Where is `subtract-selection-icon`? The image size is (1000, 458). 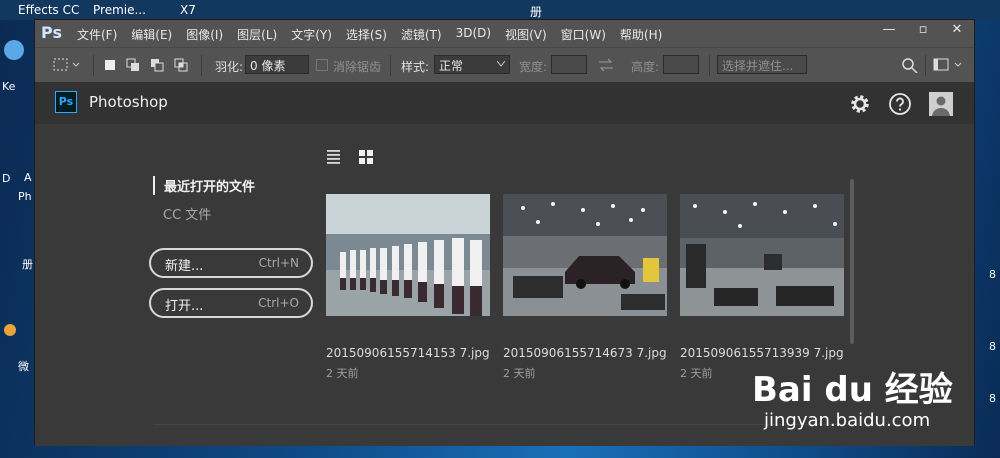
subtract-selection-icon is located at coordinates (158, 65).